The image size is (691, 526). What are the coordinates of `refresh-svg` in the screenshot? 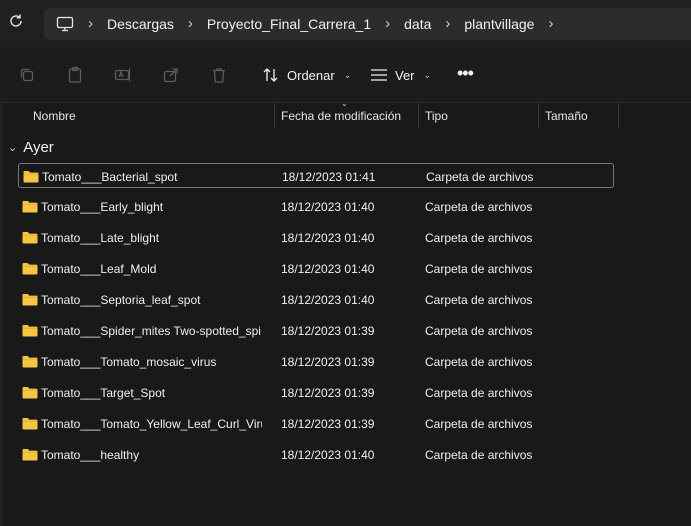 It's located at (16, 20).